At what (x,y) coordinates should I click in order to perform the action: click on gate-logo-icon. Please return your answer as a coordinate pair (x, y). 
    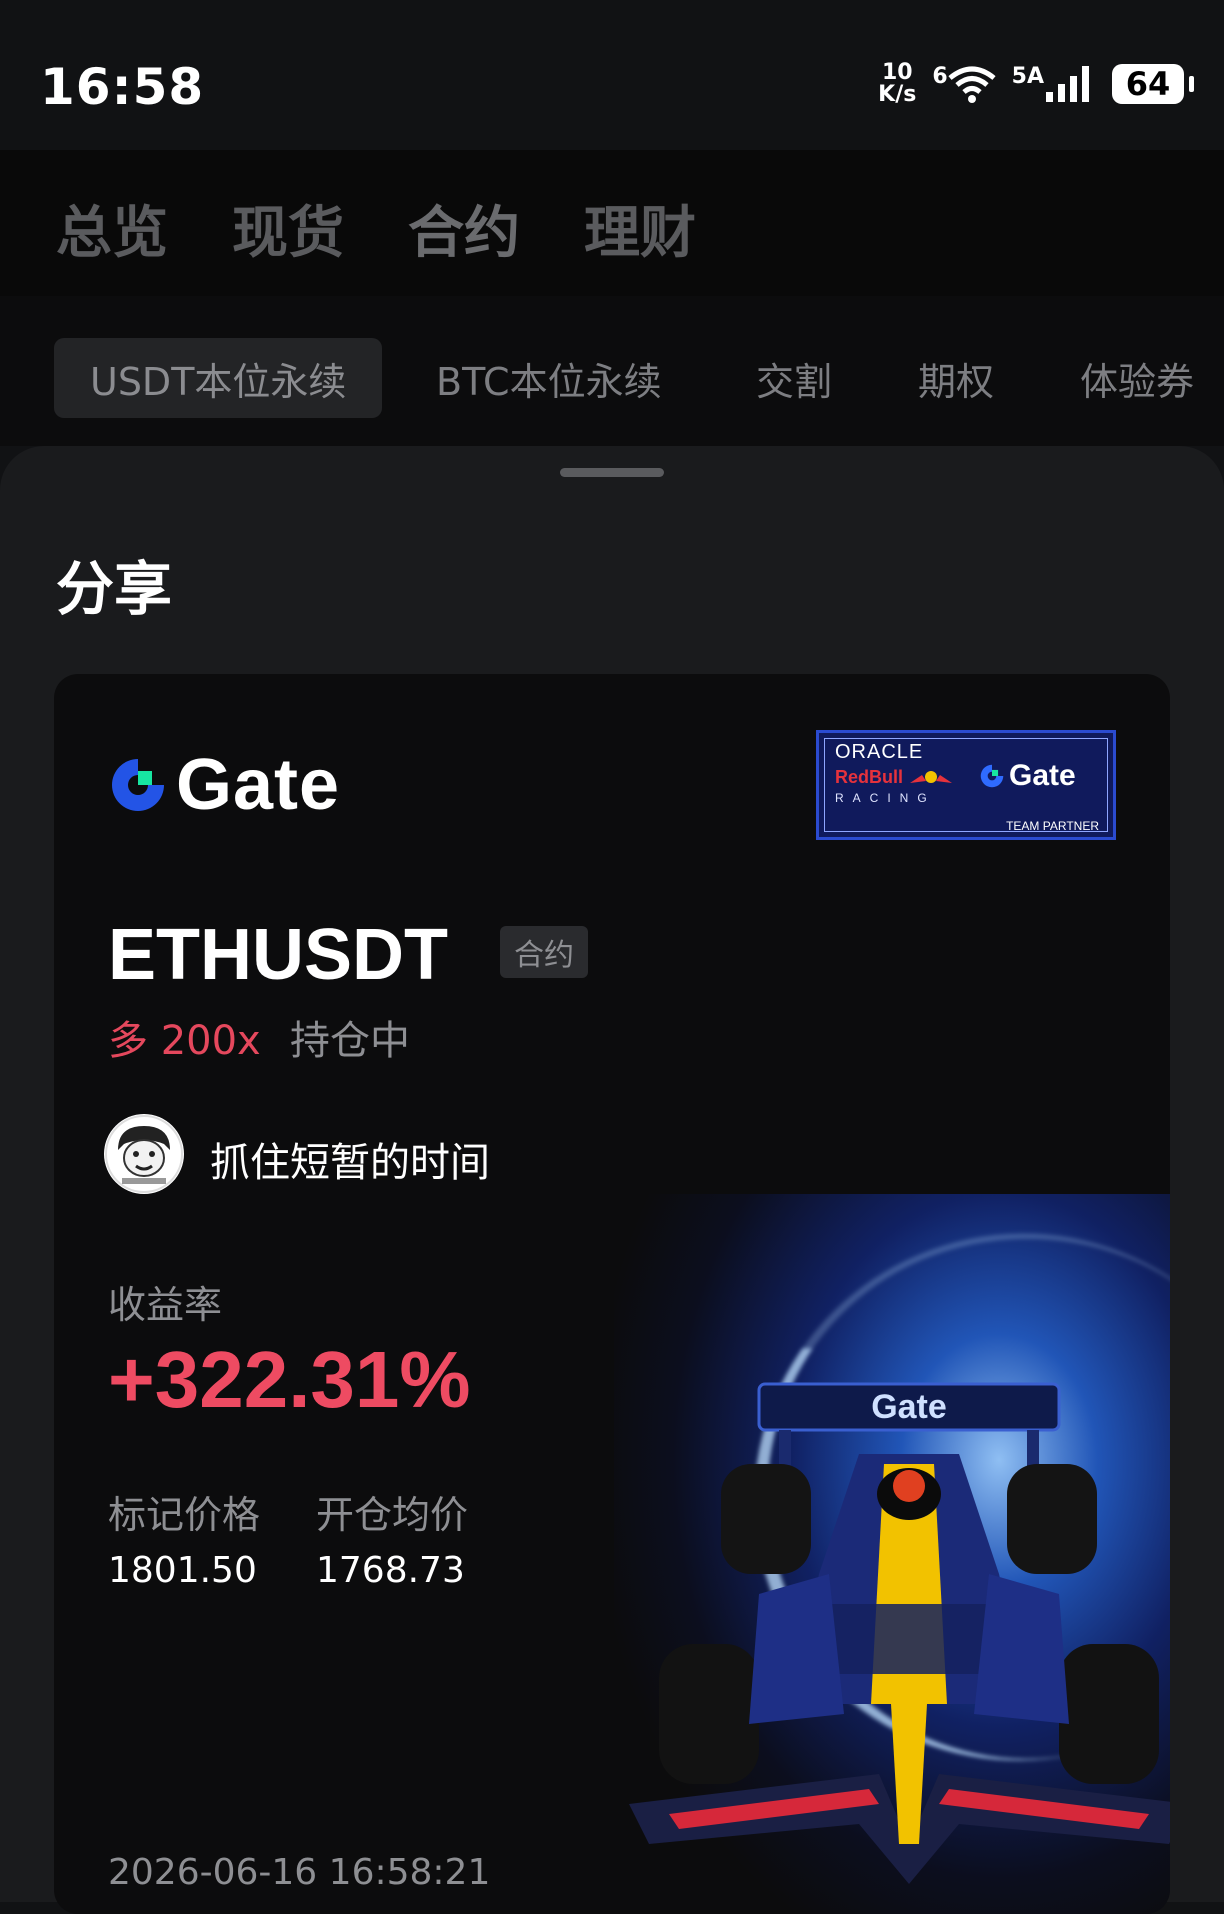
    Looking at the image, I should click on (138, 785).